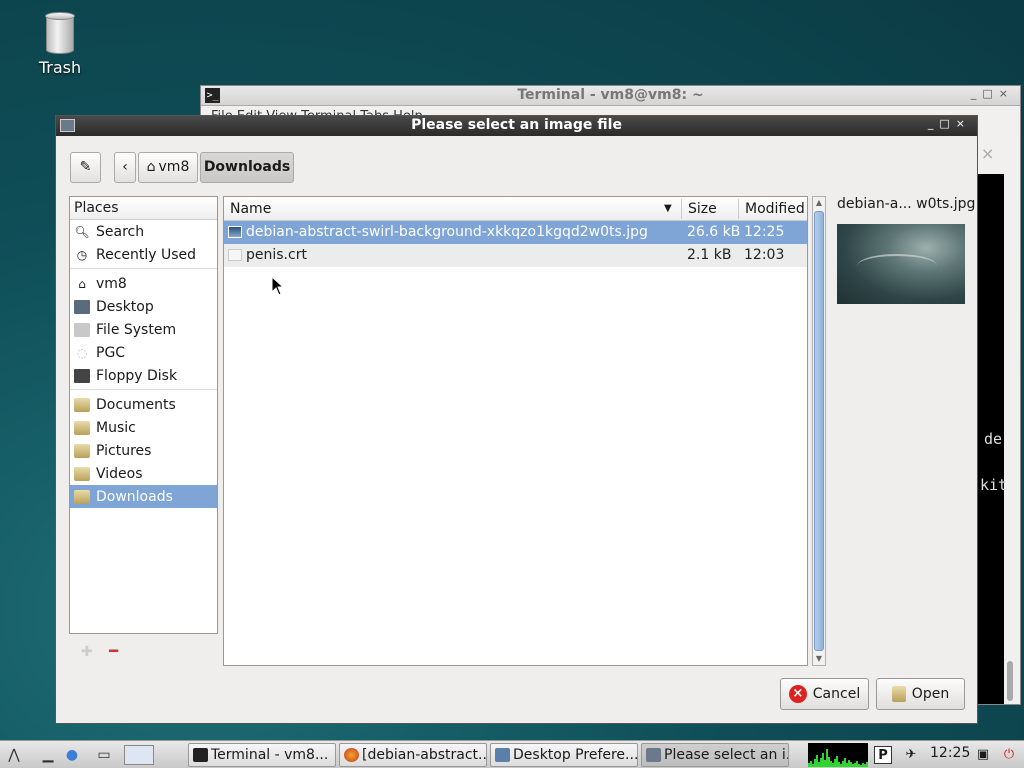  Describe the element at coordinates (898, 694) in the screenshot. I see `folder-open-icon` at that location.